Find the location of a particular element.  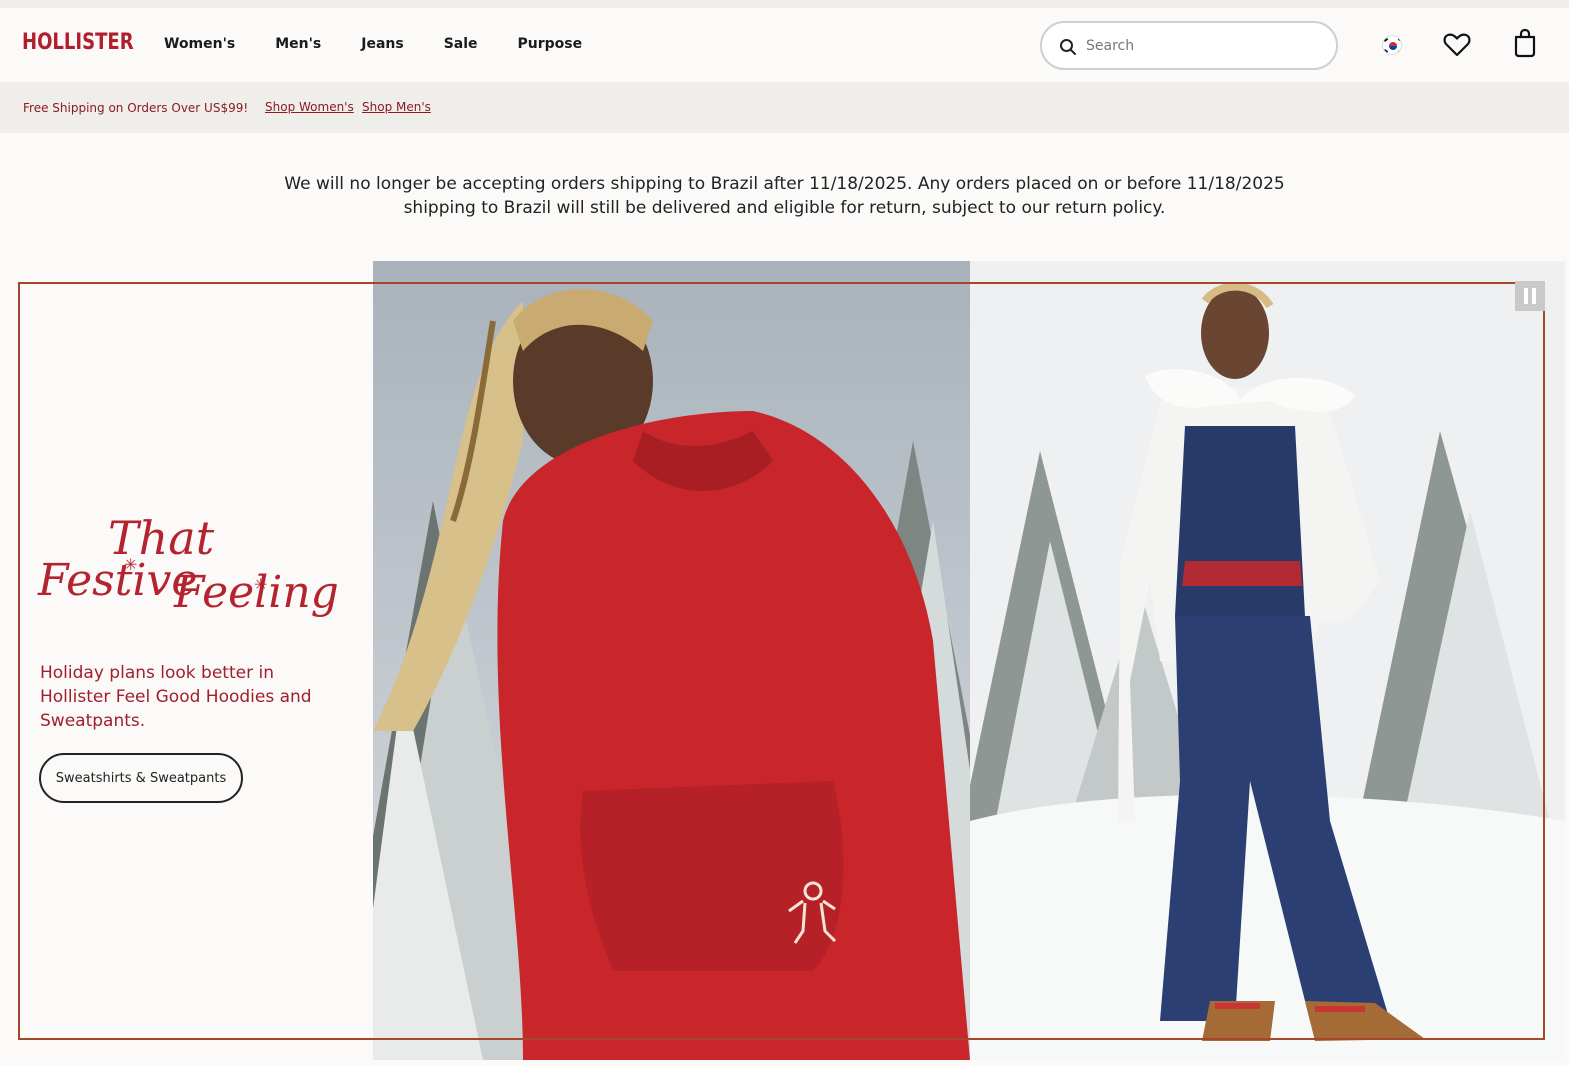

heart-icon is located at coordinates (1457, 45).